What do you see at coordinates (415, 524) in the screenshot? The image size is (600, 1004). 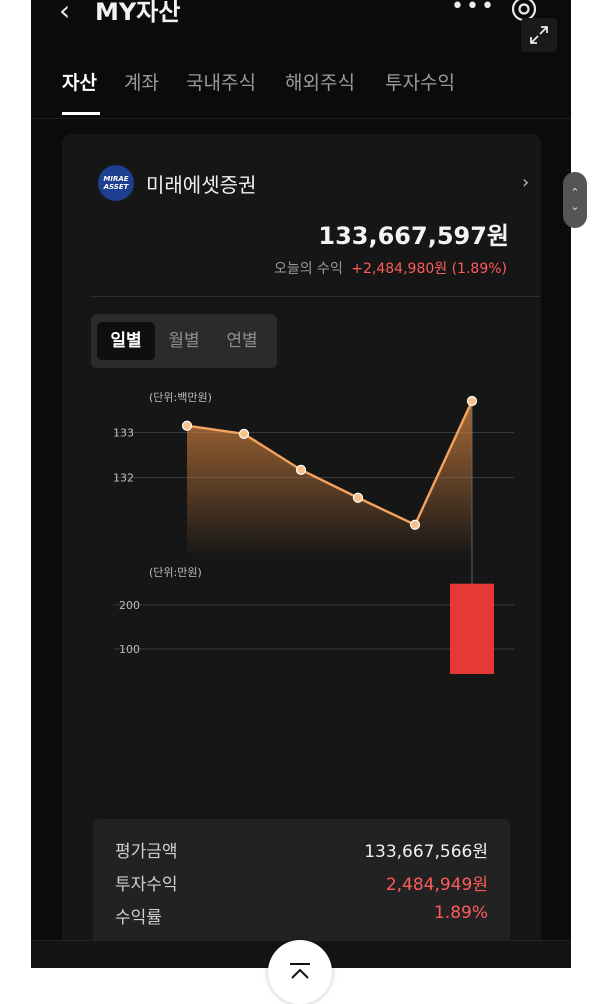 I see `area-point-03.21` at bounding box center [415, 524].